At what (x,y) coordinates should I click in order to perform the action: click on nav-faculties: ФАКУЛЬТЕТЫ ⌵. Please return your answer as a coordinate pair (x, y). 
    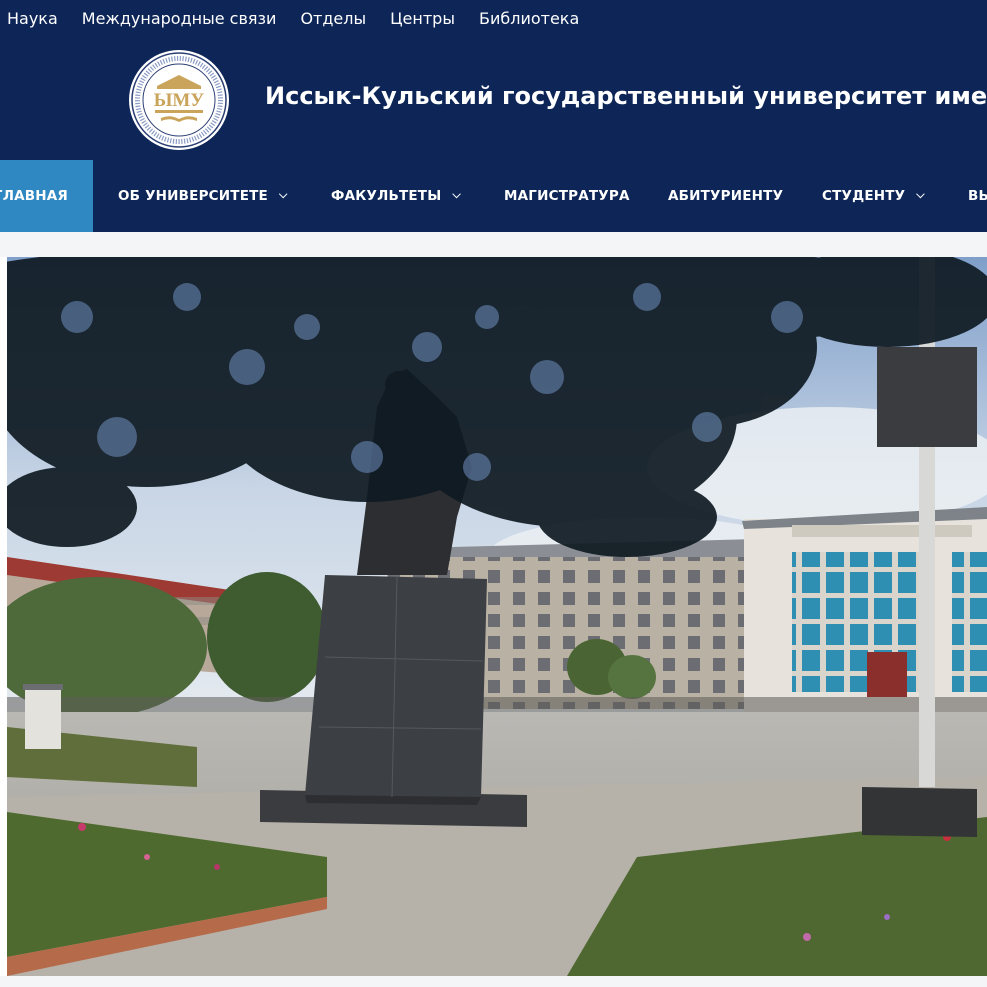
    Looking at the image, I should click on (393, 196).